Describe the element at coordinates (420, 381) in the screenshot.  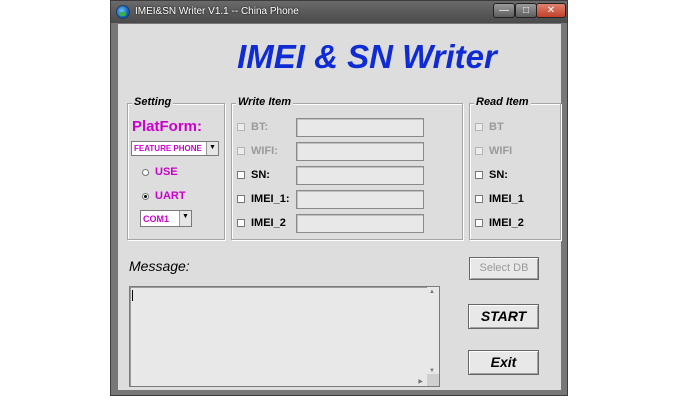
I see `scroll-right-icon: ▶` at that location.